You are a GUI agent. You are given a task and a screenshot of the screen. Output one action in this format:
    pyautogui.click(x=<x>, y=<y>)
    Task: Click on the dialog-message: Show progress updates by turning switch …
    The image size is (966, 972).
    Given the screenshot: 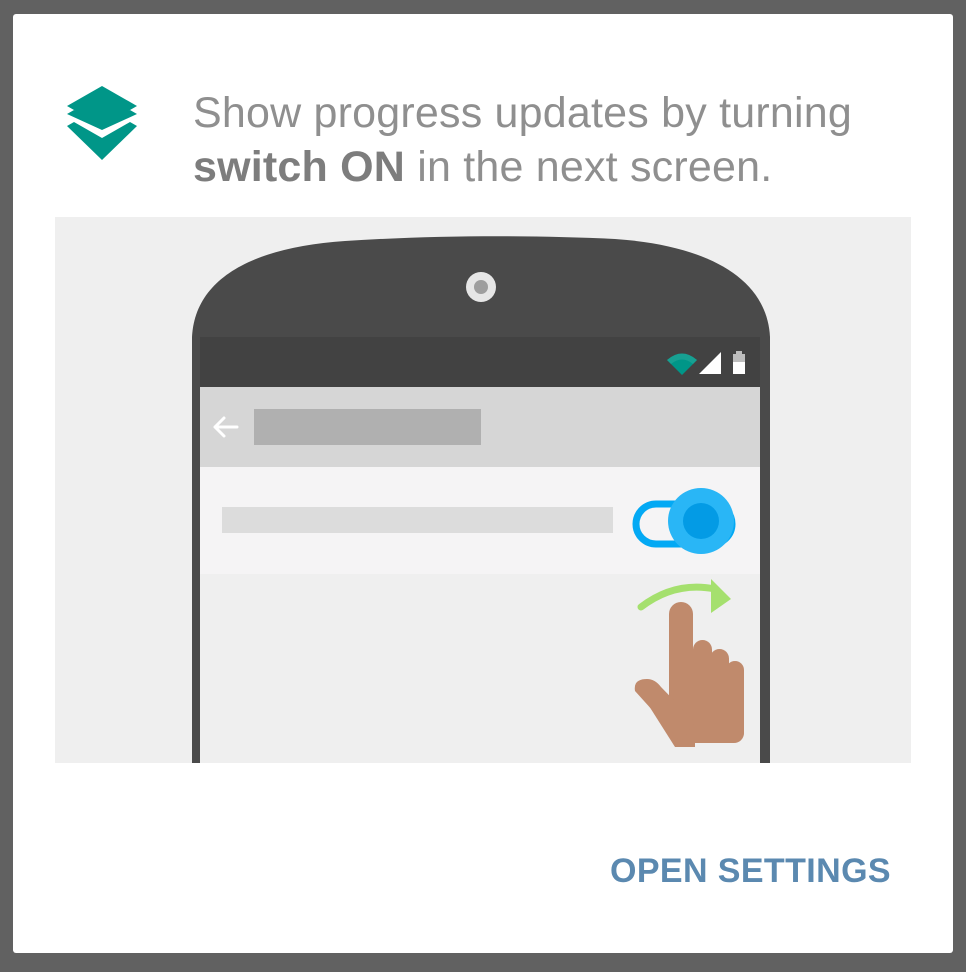 What is the action you would take?
    pyautogui.click(x=563, y=140)
    